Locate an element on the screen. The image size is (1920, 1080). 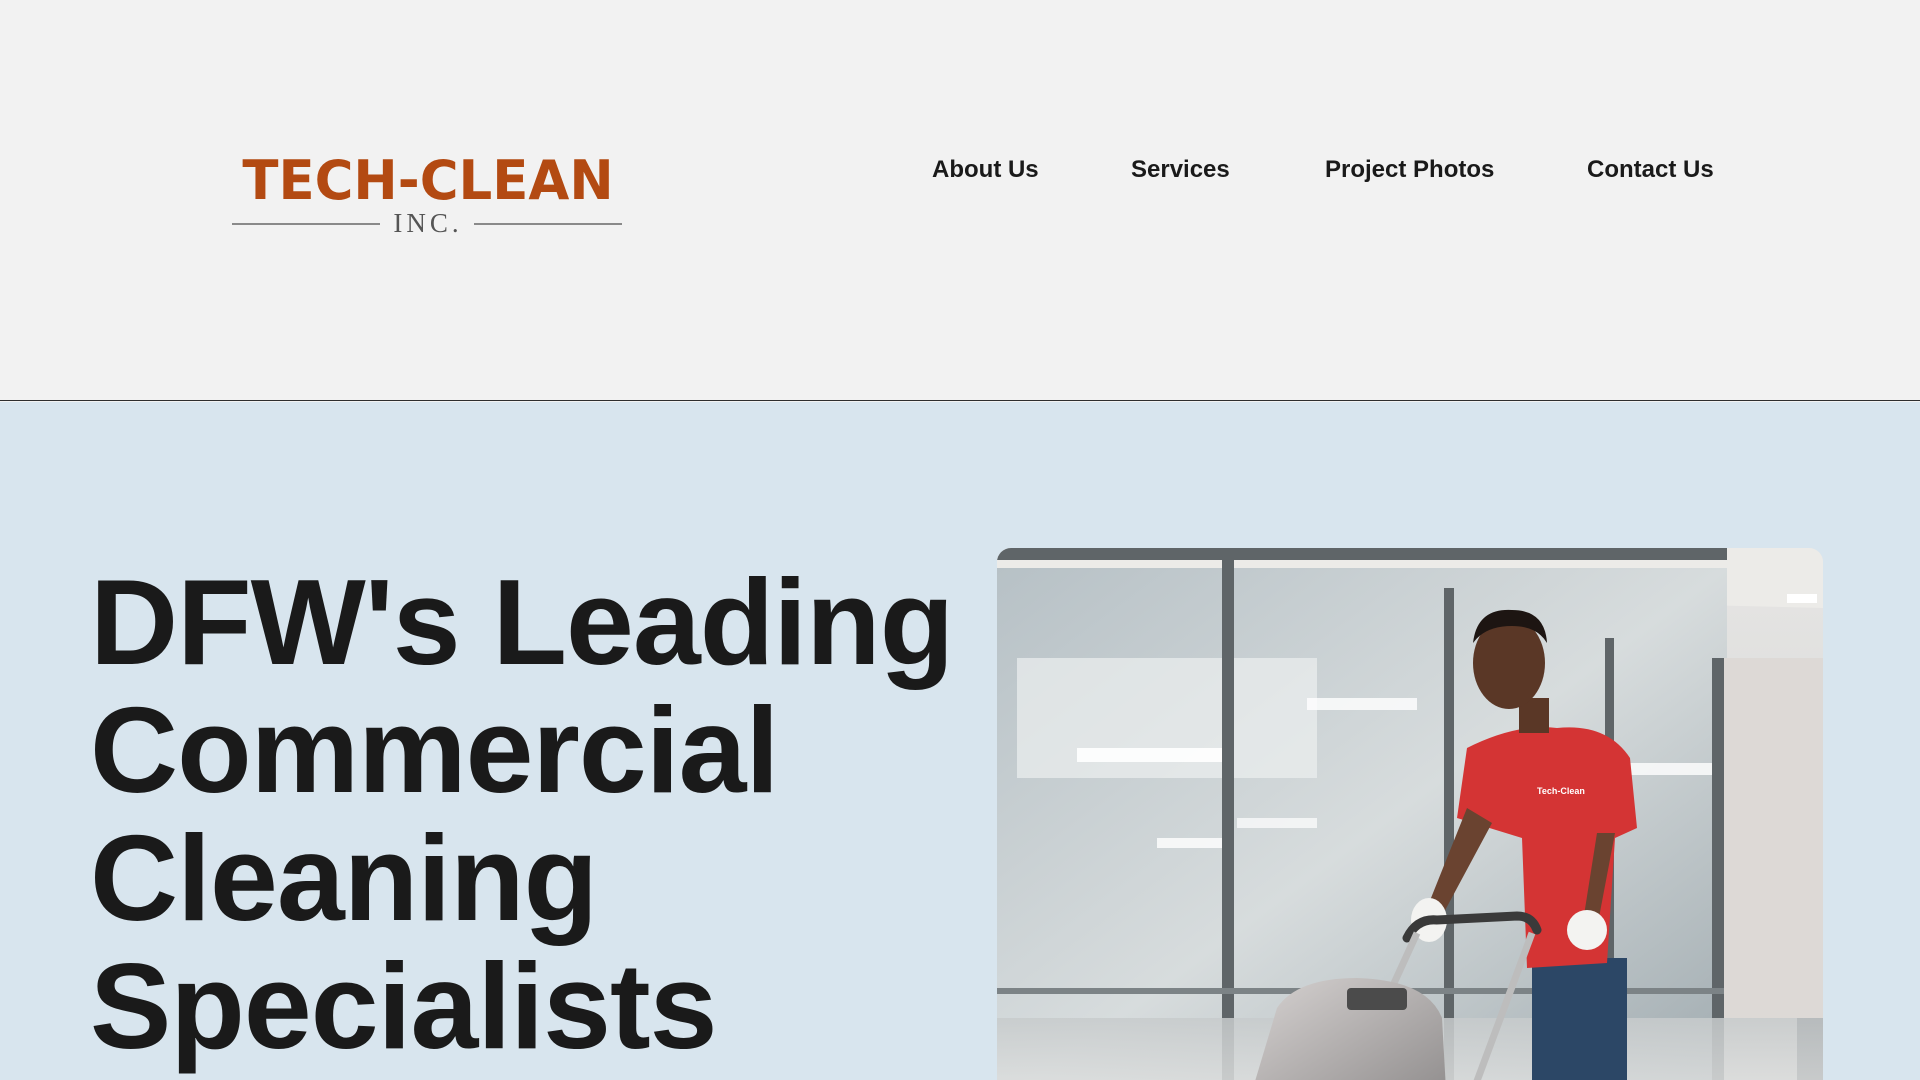
nav-services: Services is located at coordinates (1180, 170).